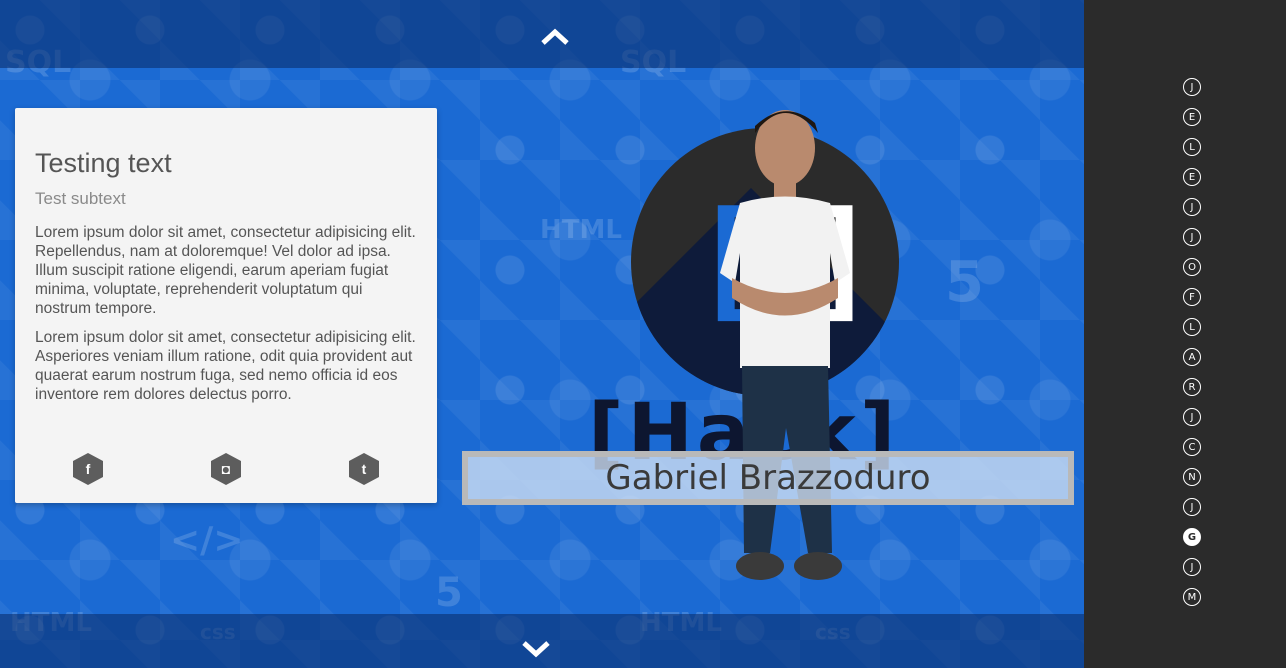 The image size is (1286, 668). I want to click on nav-dot: F, so click(1192, 297).